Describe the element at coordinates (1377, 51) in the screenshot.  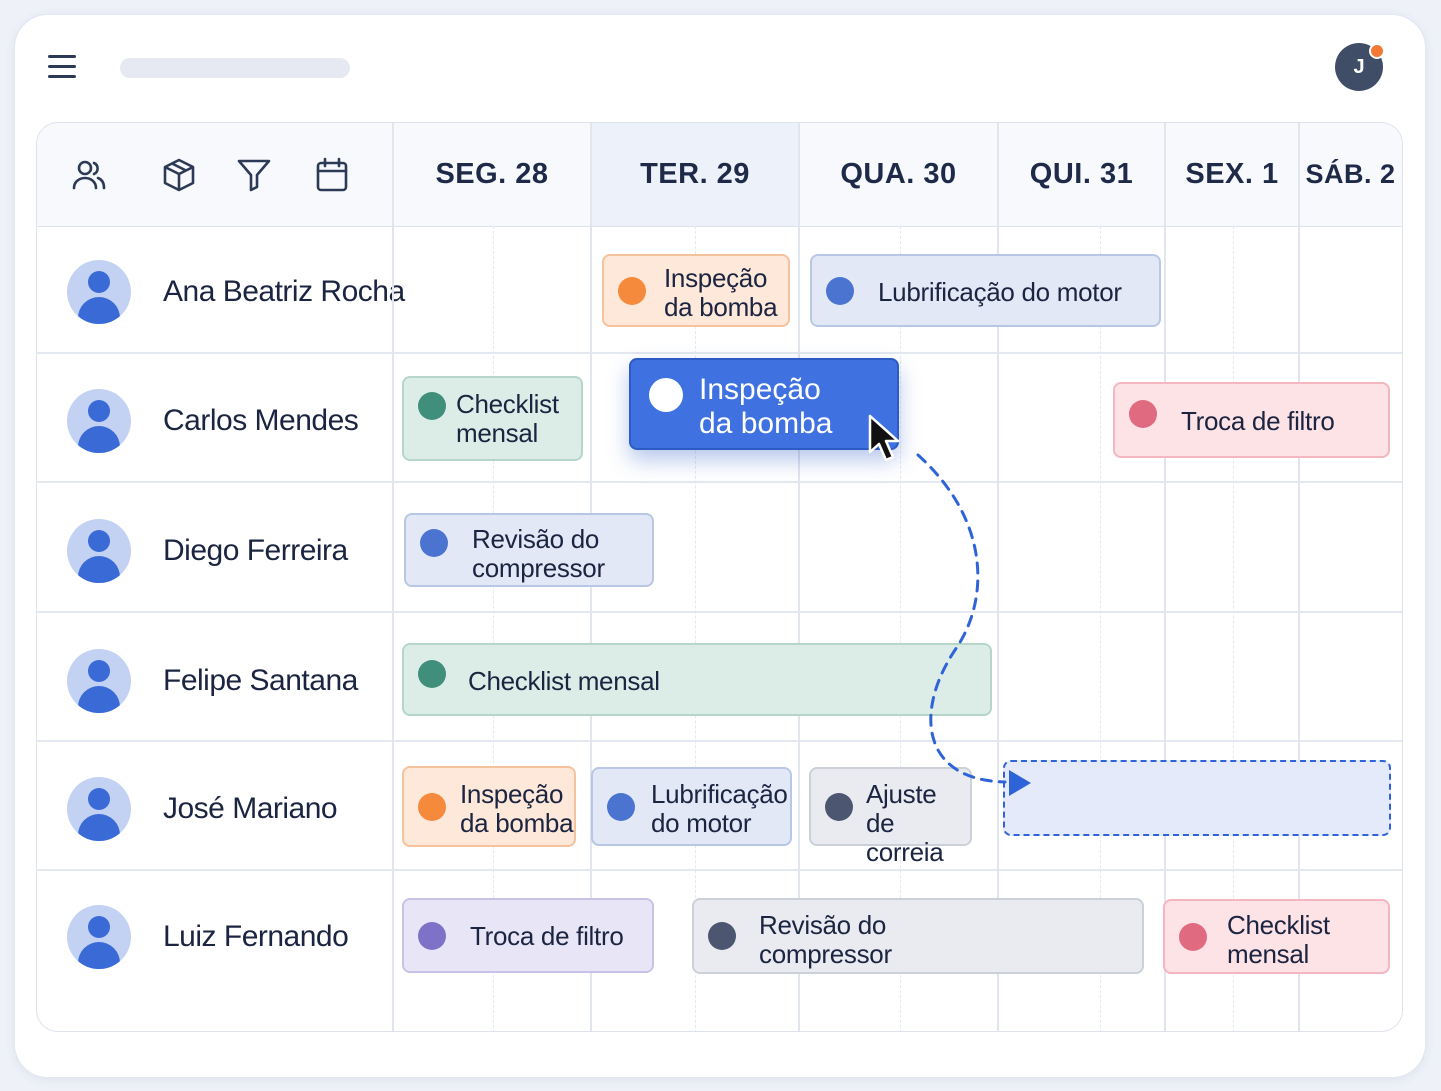
I see `notification-dot` at that location.